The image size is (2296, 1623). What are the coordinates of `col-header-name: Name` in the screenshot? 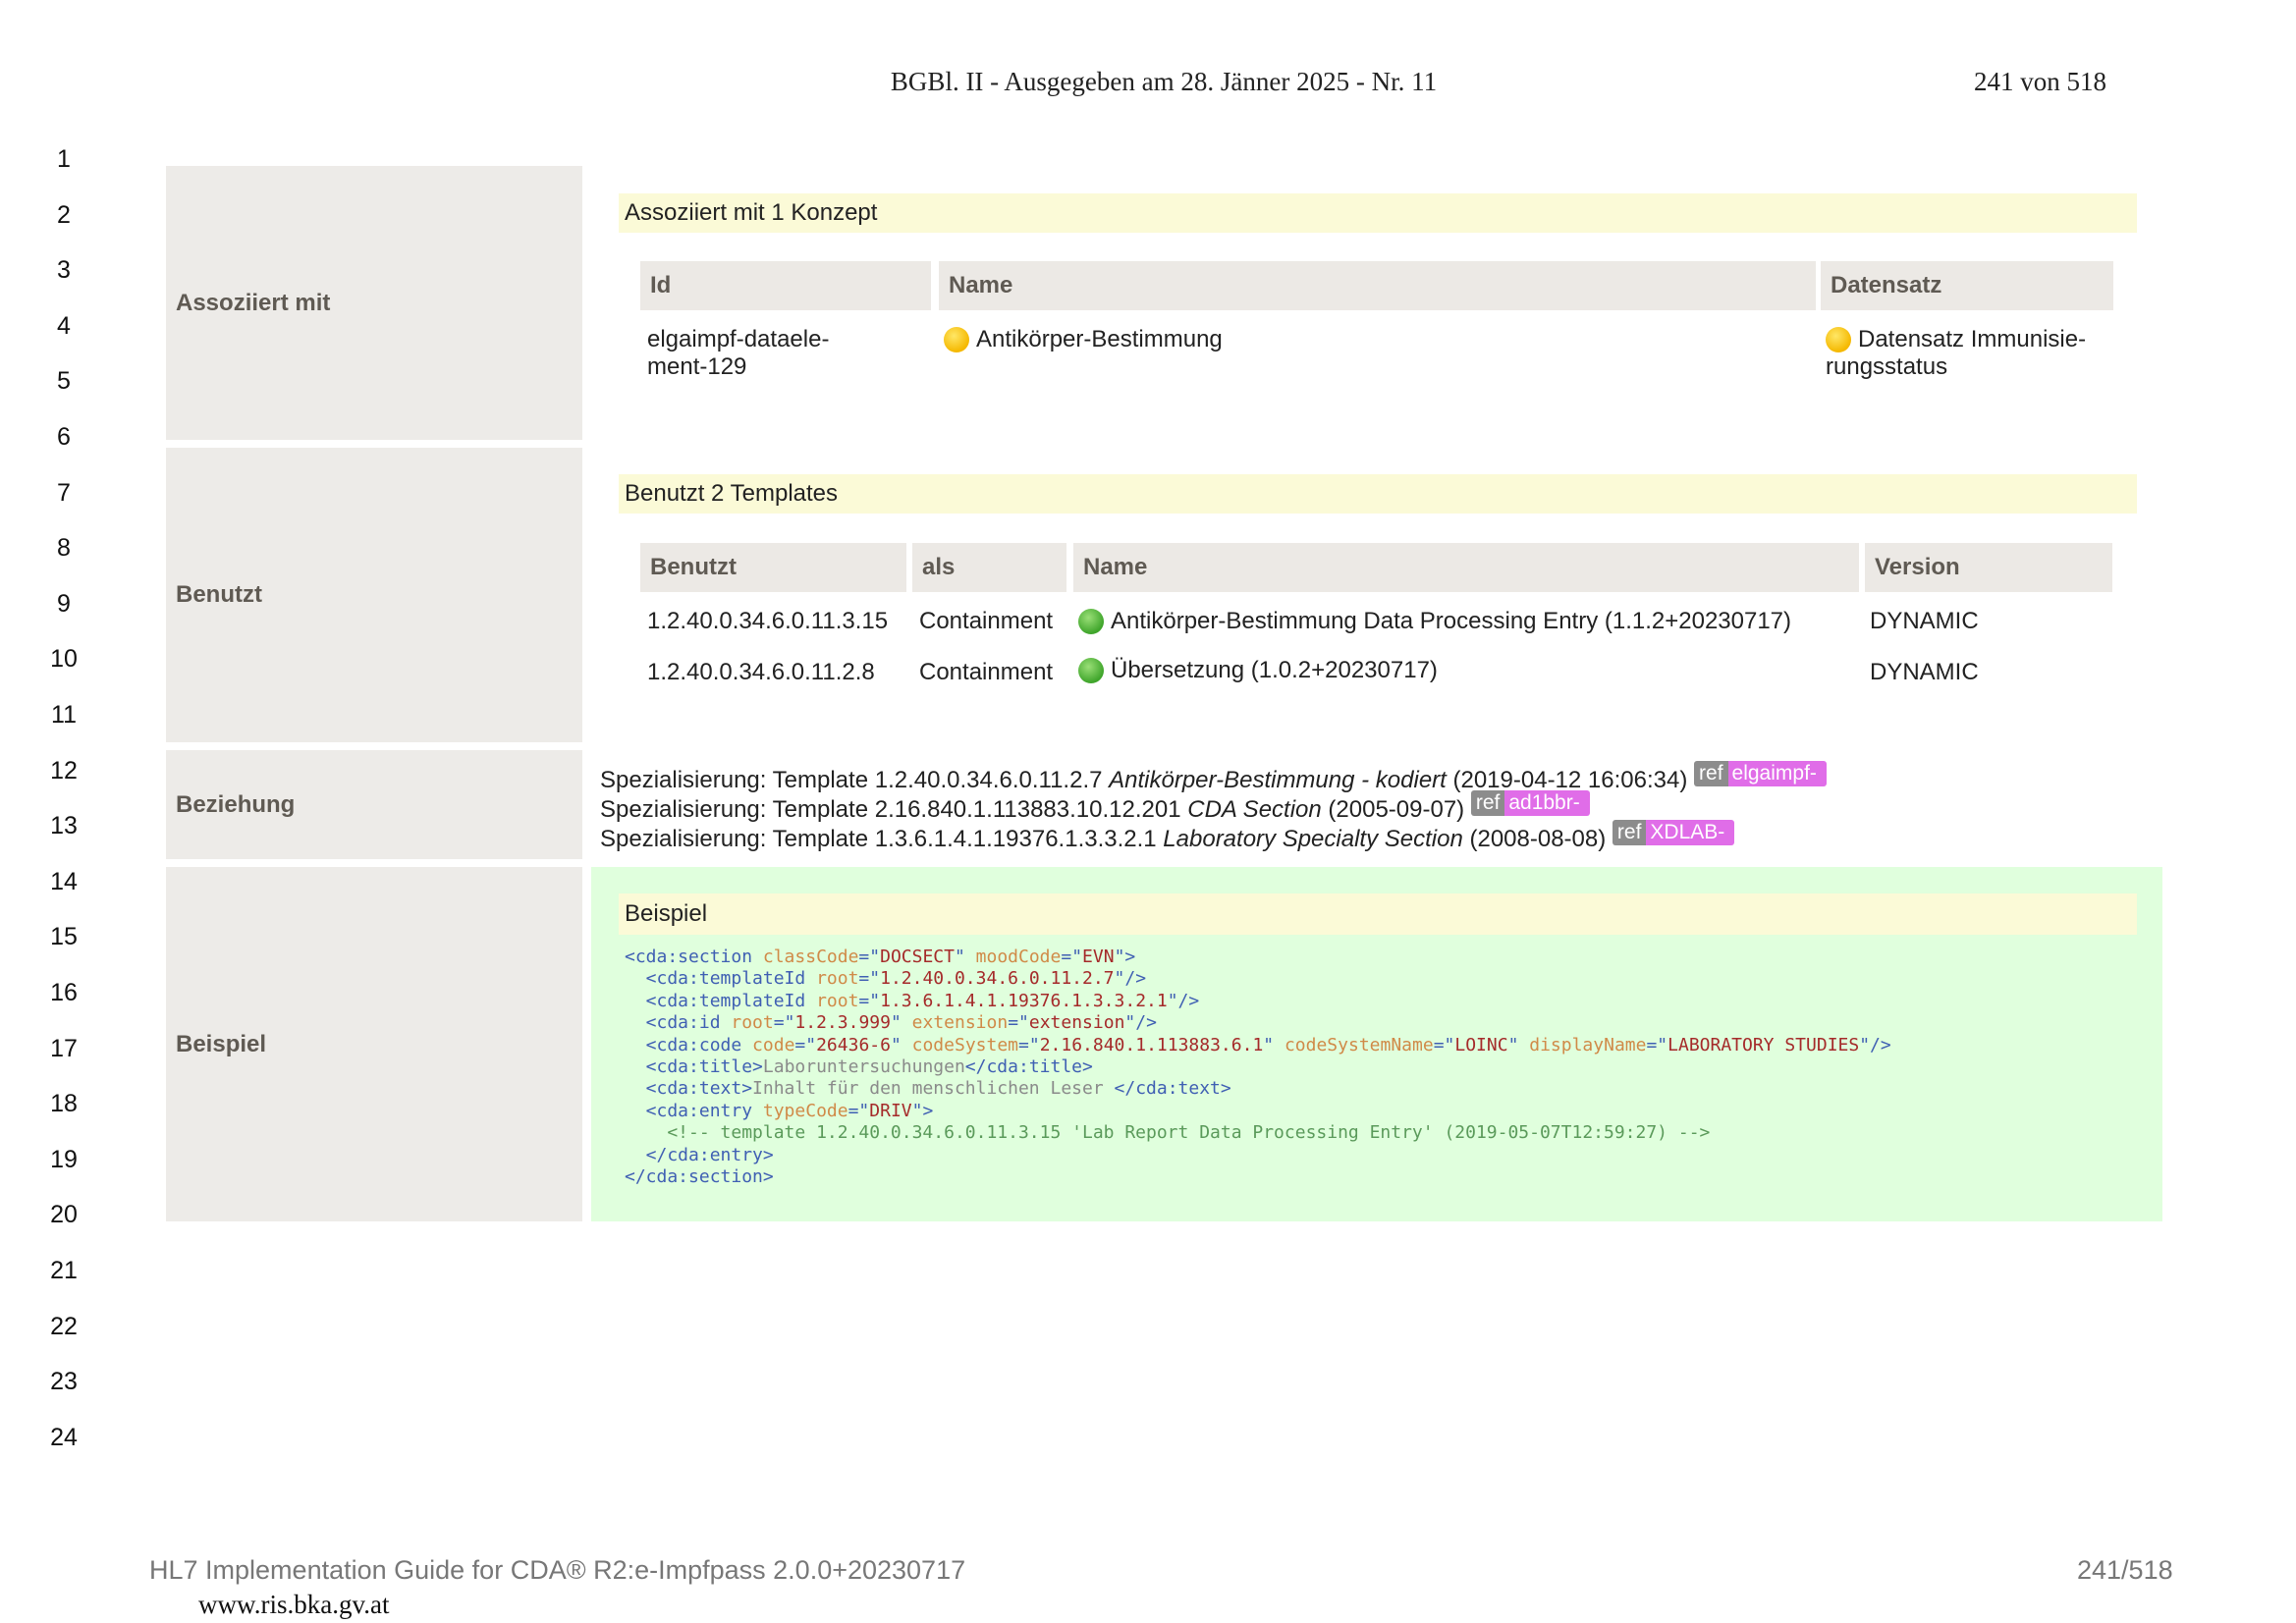 It's located at (1377, 285).